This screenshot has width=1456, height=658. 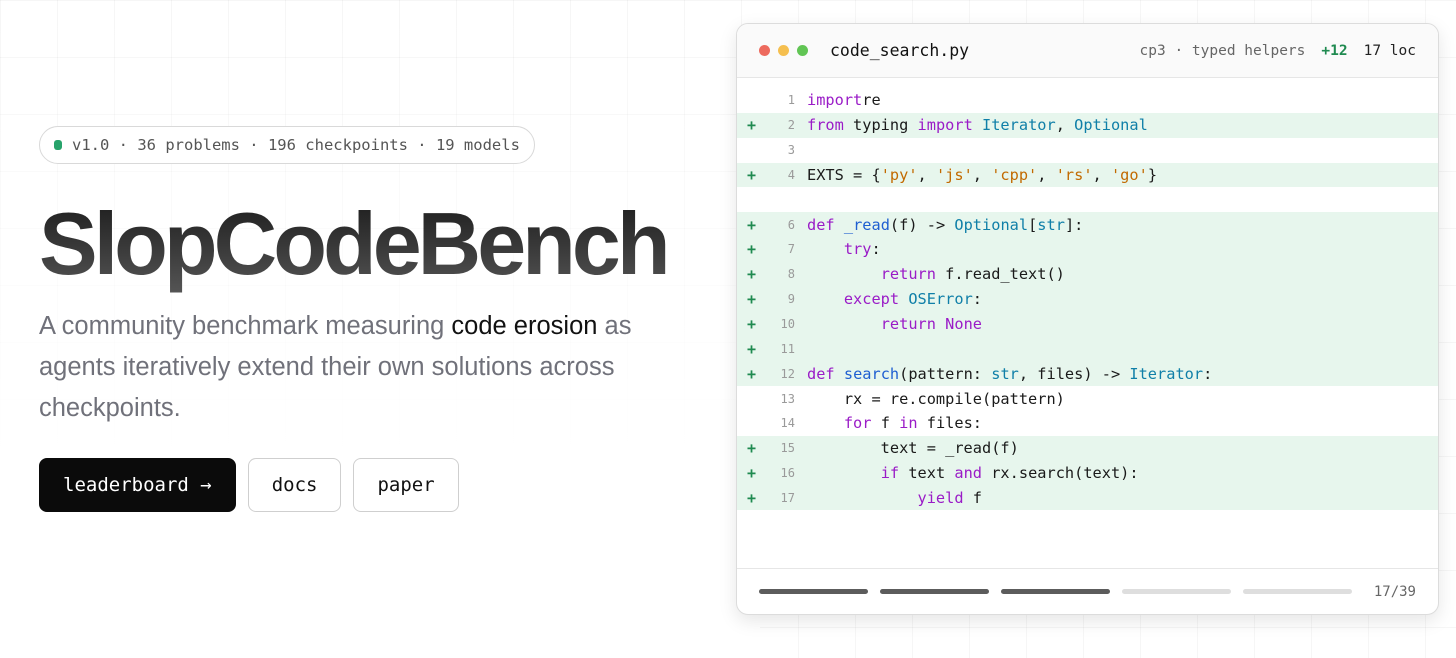 I want to click on code-token: in, so click(x=908, y=423).